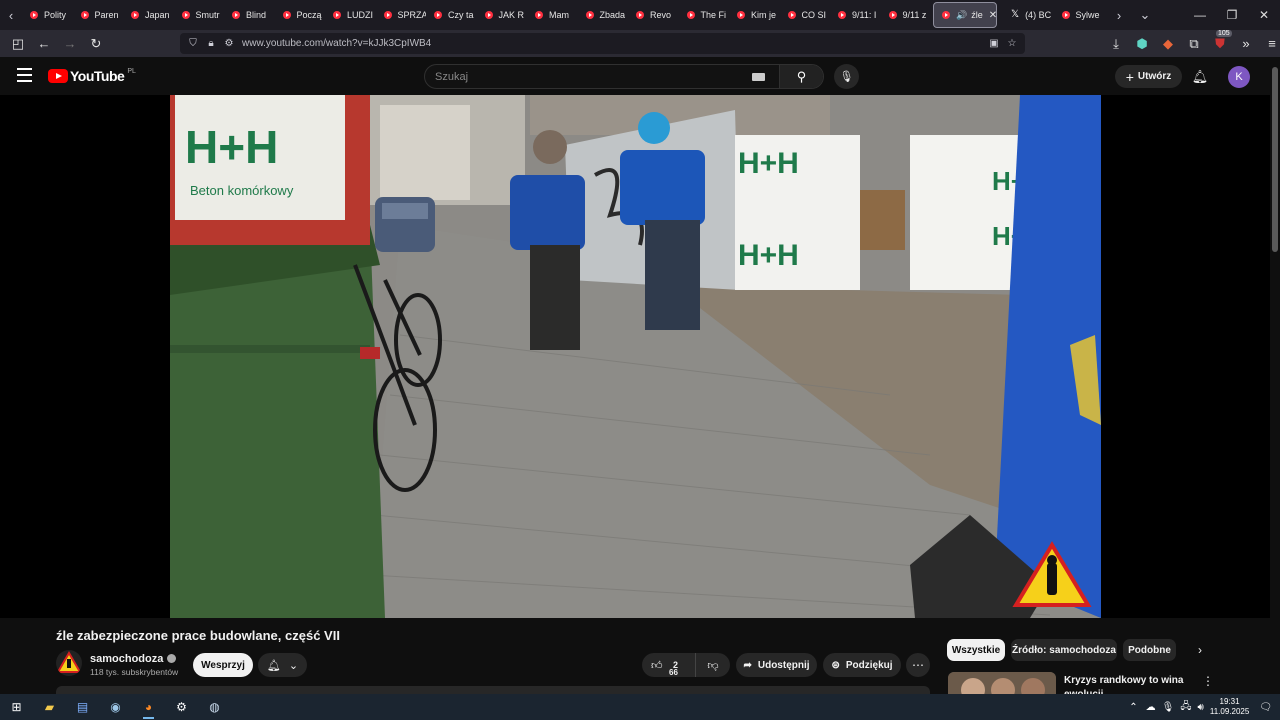 This screenshot has height=720, width=1280. Describe the element at coordinates (846, 76) in the screenshot. I see `voice-search-button: 🎙︎` at that location.